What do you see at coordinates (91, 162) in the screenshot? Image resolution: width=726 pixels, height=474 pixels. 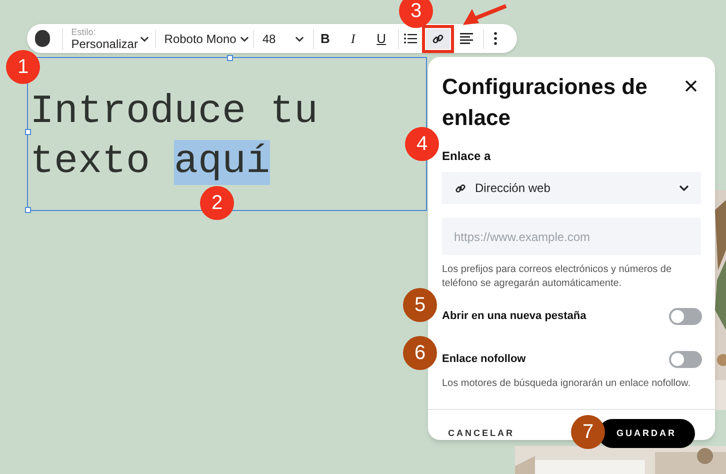 I see `body-text: texto` at bounding box center [91, 162].